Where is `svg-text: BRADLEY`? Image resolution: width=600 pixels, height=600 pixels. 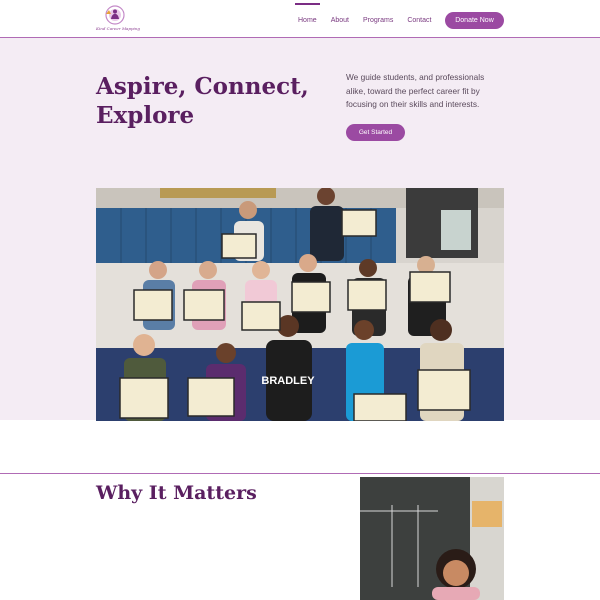
svg-text: BRADLEY is located at coordinates (288, 381).